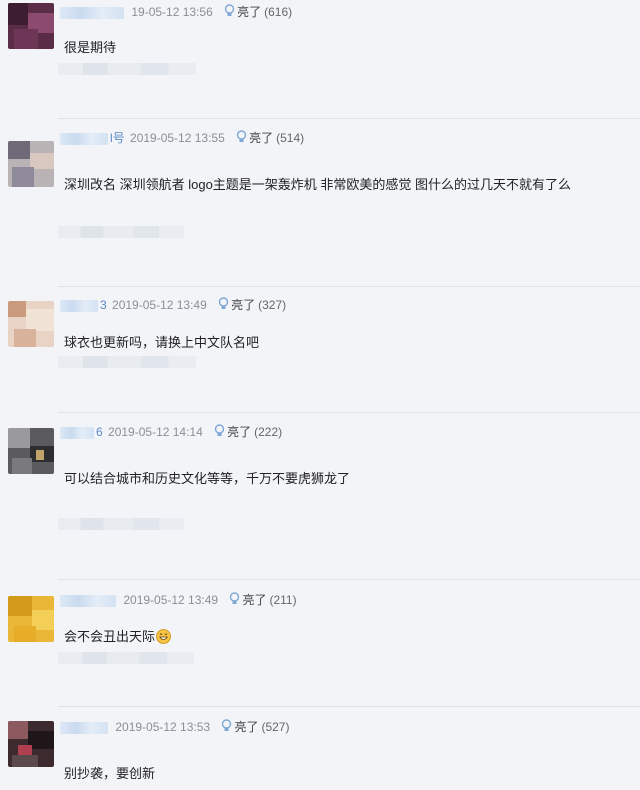 This screenshot has width=640, height=790. I want to click on comment-meta: 6 2019-05-12 14:14 亮了 (222), so click(171, 432).